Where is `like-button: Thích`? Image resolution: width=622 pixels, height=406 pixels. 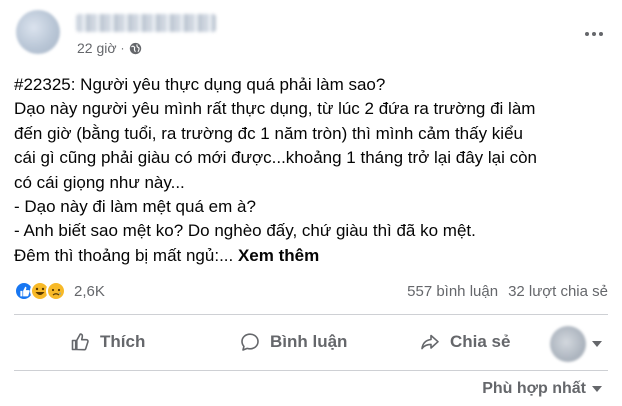
like-button: Thích is located at coordinates (107, 342).